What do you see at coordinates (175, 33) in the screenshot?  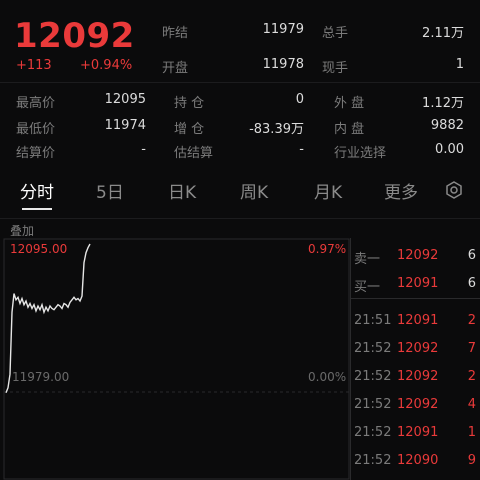 I see `stat-label-prev-settle: 昨结` at bounding box center [175, 33].